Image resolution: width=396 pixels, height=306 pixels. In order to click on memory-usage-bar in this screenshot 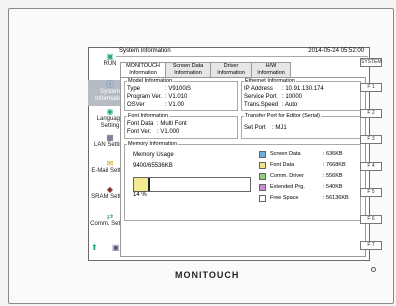, I will do `click(192, 184)`.